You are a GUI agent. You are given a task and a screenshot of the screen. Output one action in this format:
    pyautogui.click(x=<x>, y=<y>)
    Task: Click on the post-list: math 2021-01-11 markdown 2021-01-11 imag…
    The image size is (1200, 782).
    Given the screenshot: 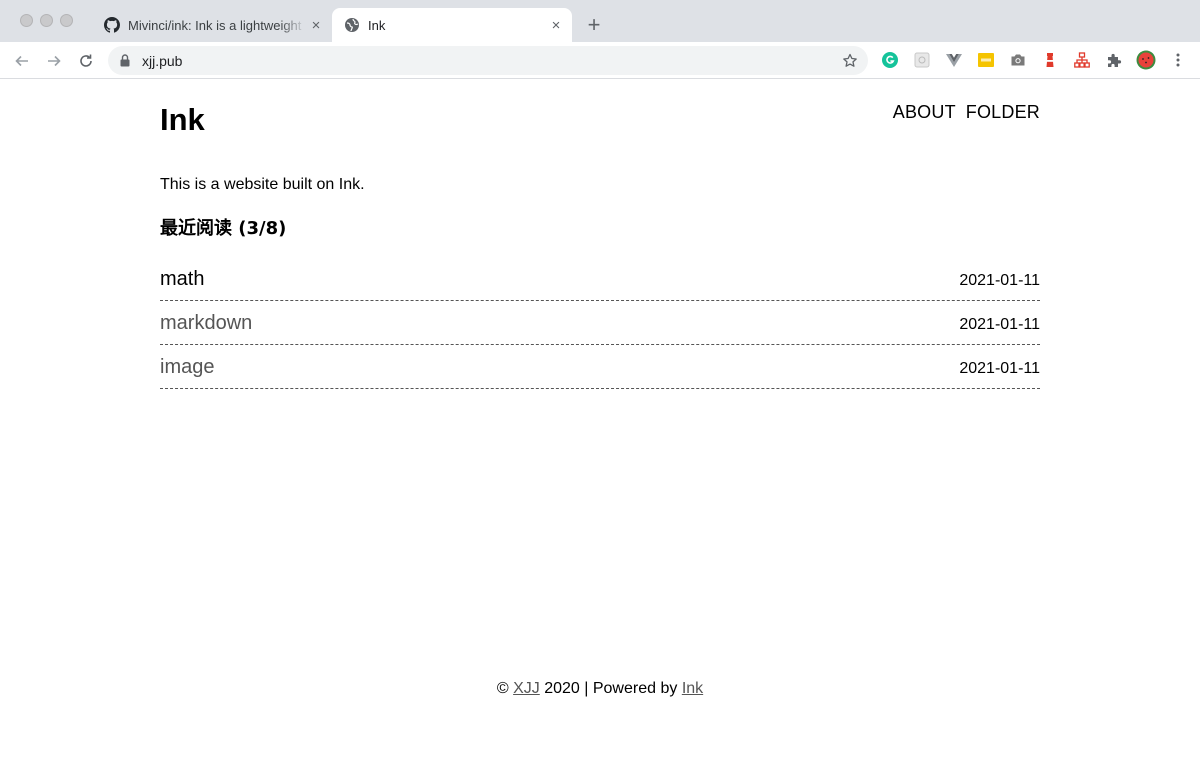 What is the action you would take?
    pyautogui.click(x=600, y=323)
    